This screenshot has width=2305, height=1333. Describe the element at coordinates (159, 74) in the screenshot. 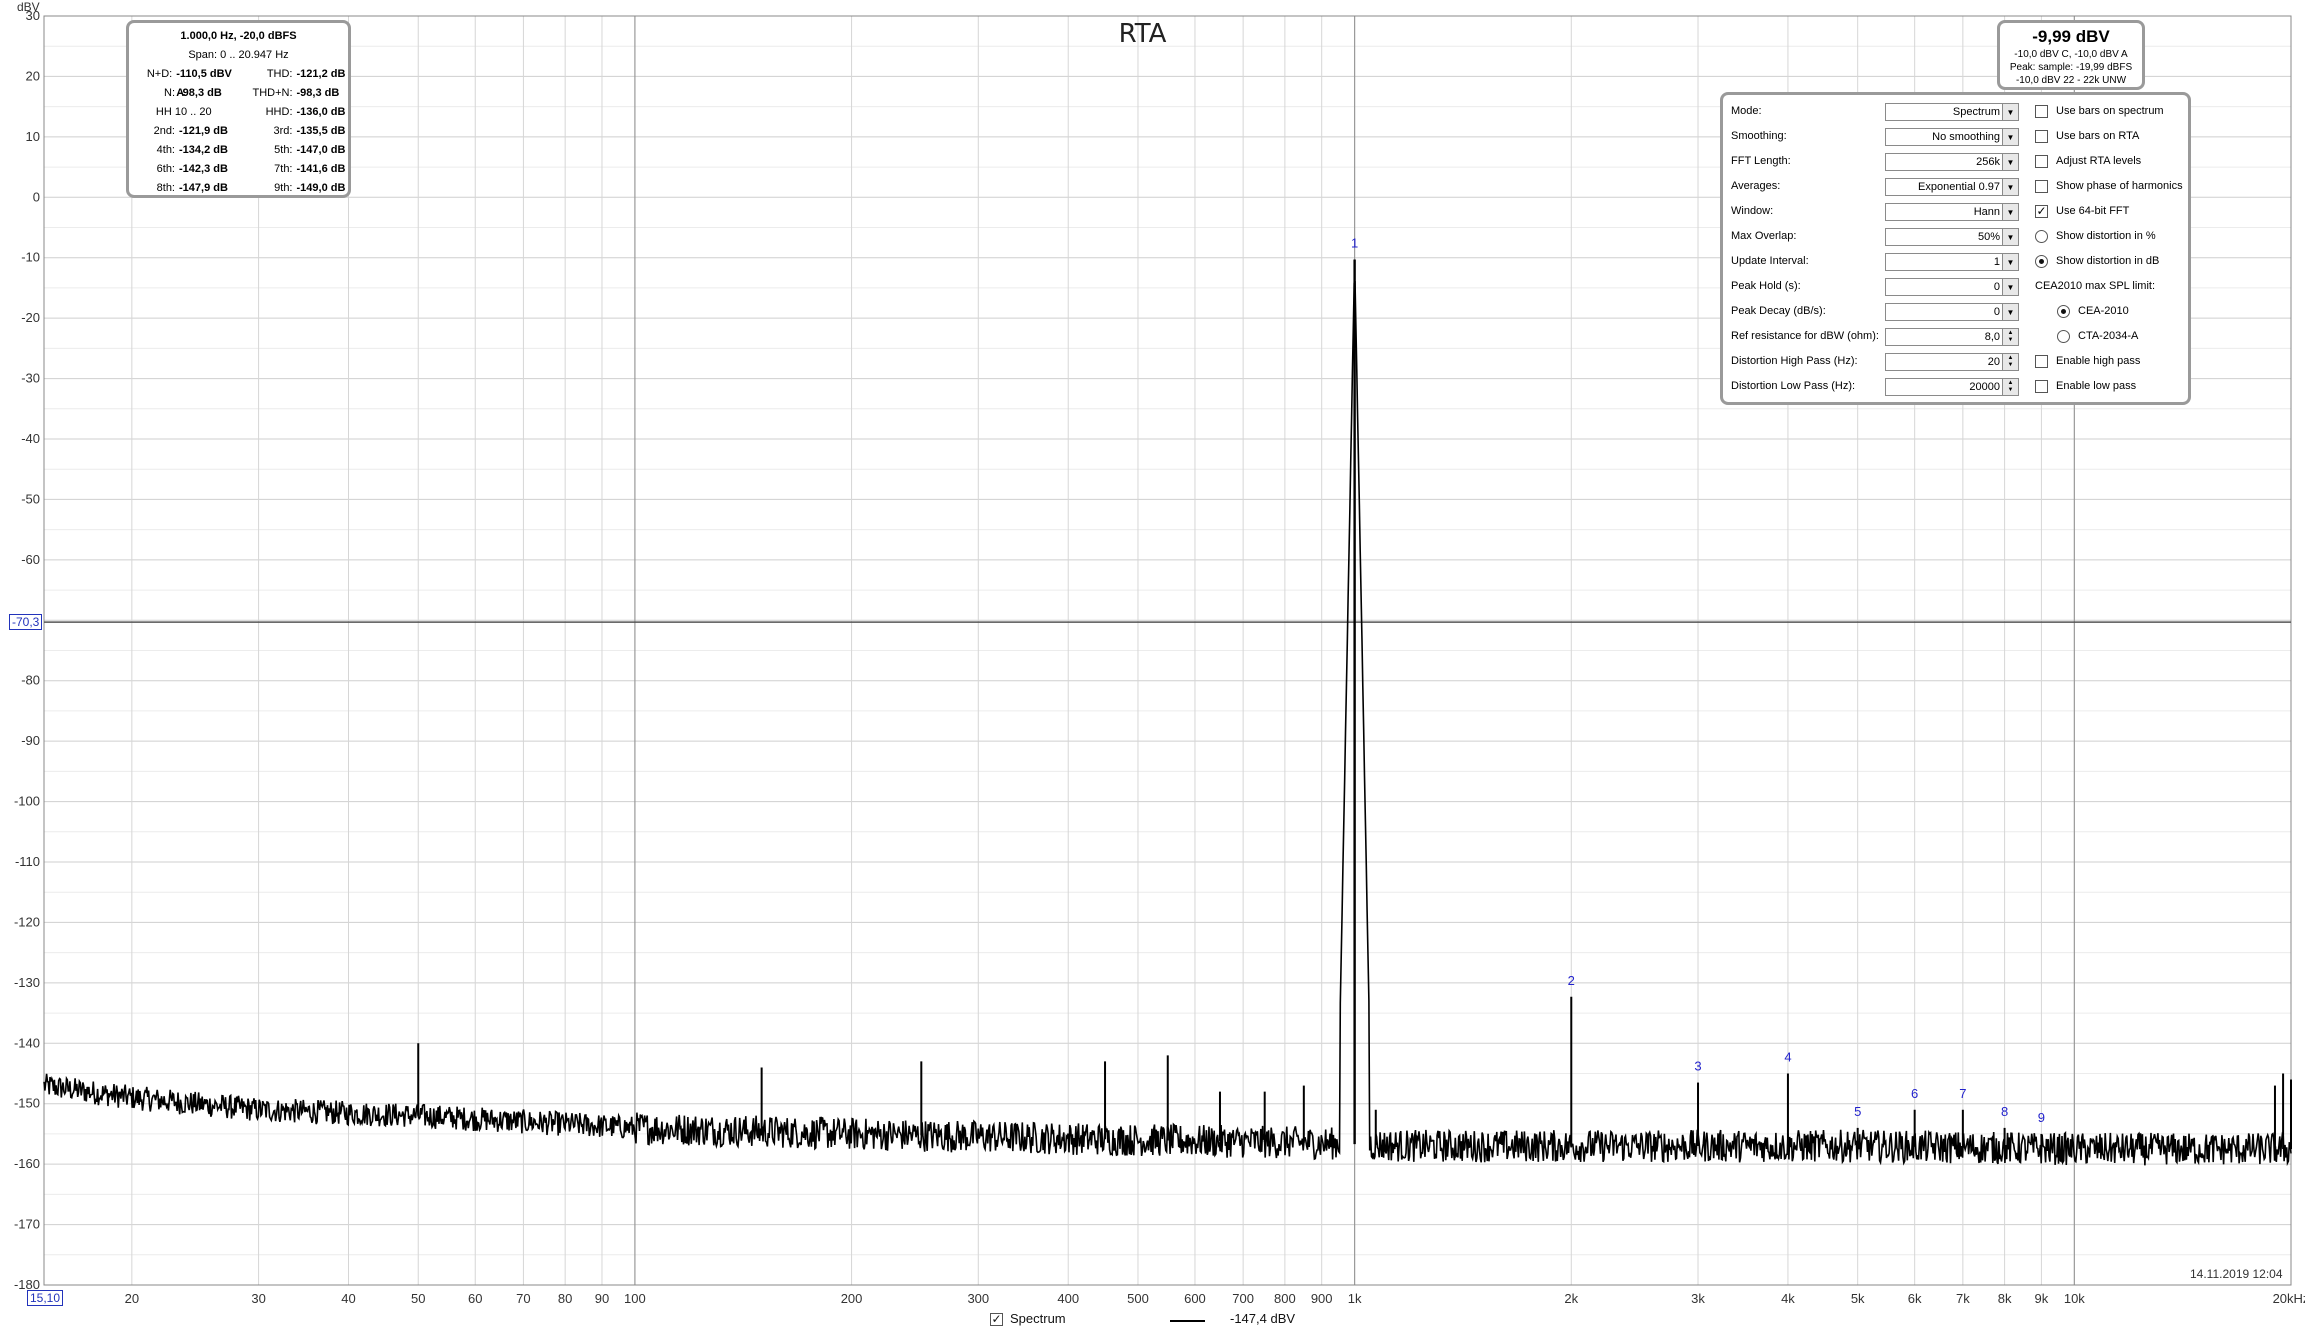

I see `dist-label: N+D:` at that location.